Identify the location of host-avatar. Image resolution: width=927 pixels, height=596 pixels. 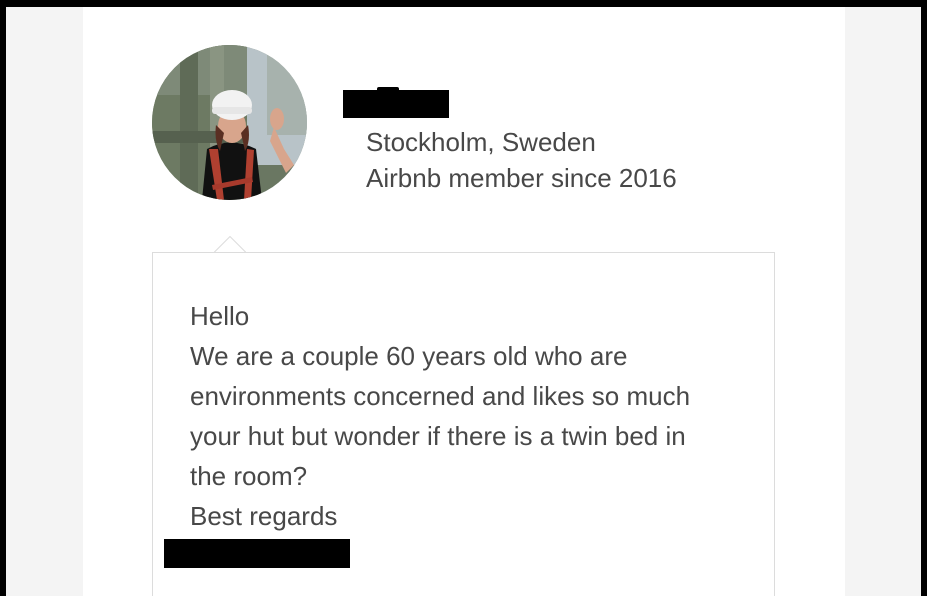
(229, 122).